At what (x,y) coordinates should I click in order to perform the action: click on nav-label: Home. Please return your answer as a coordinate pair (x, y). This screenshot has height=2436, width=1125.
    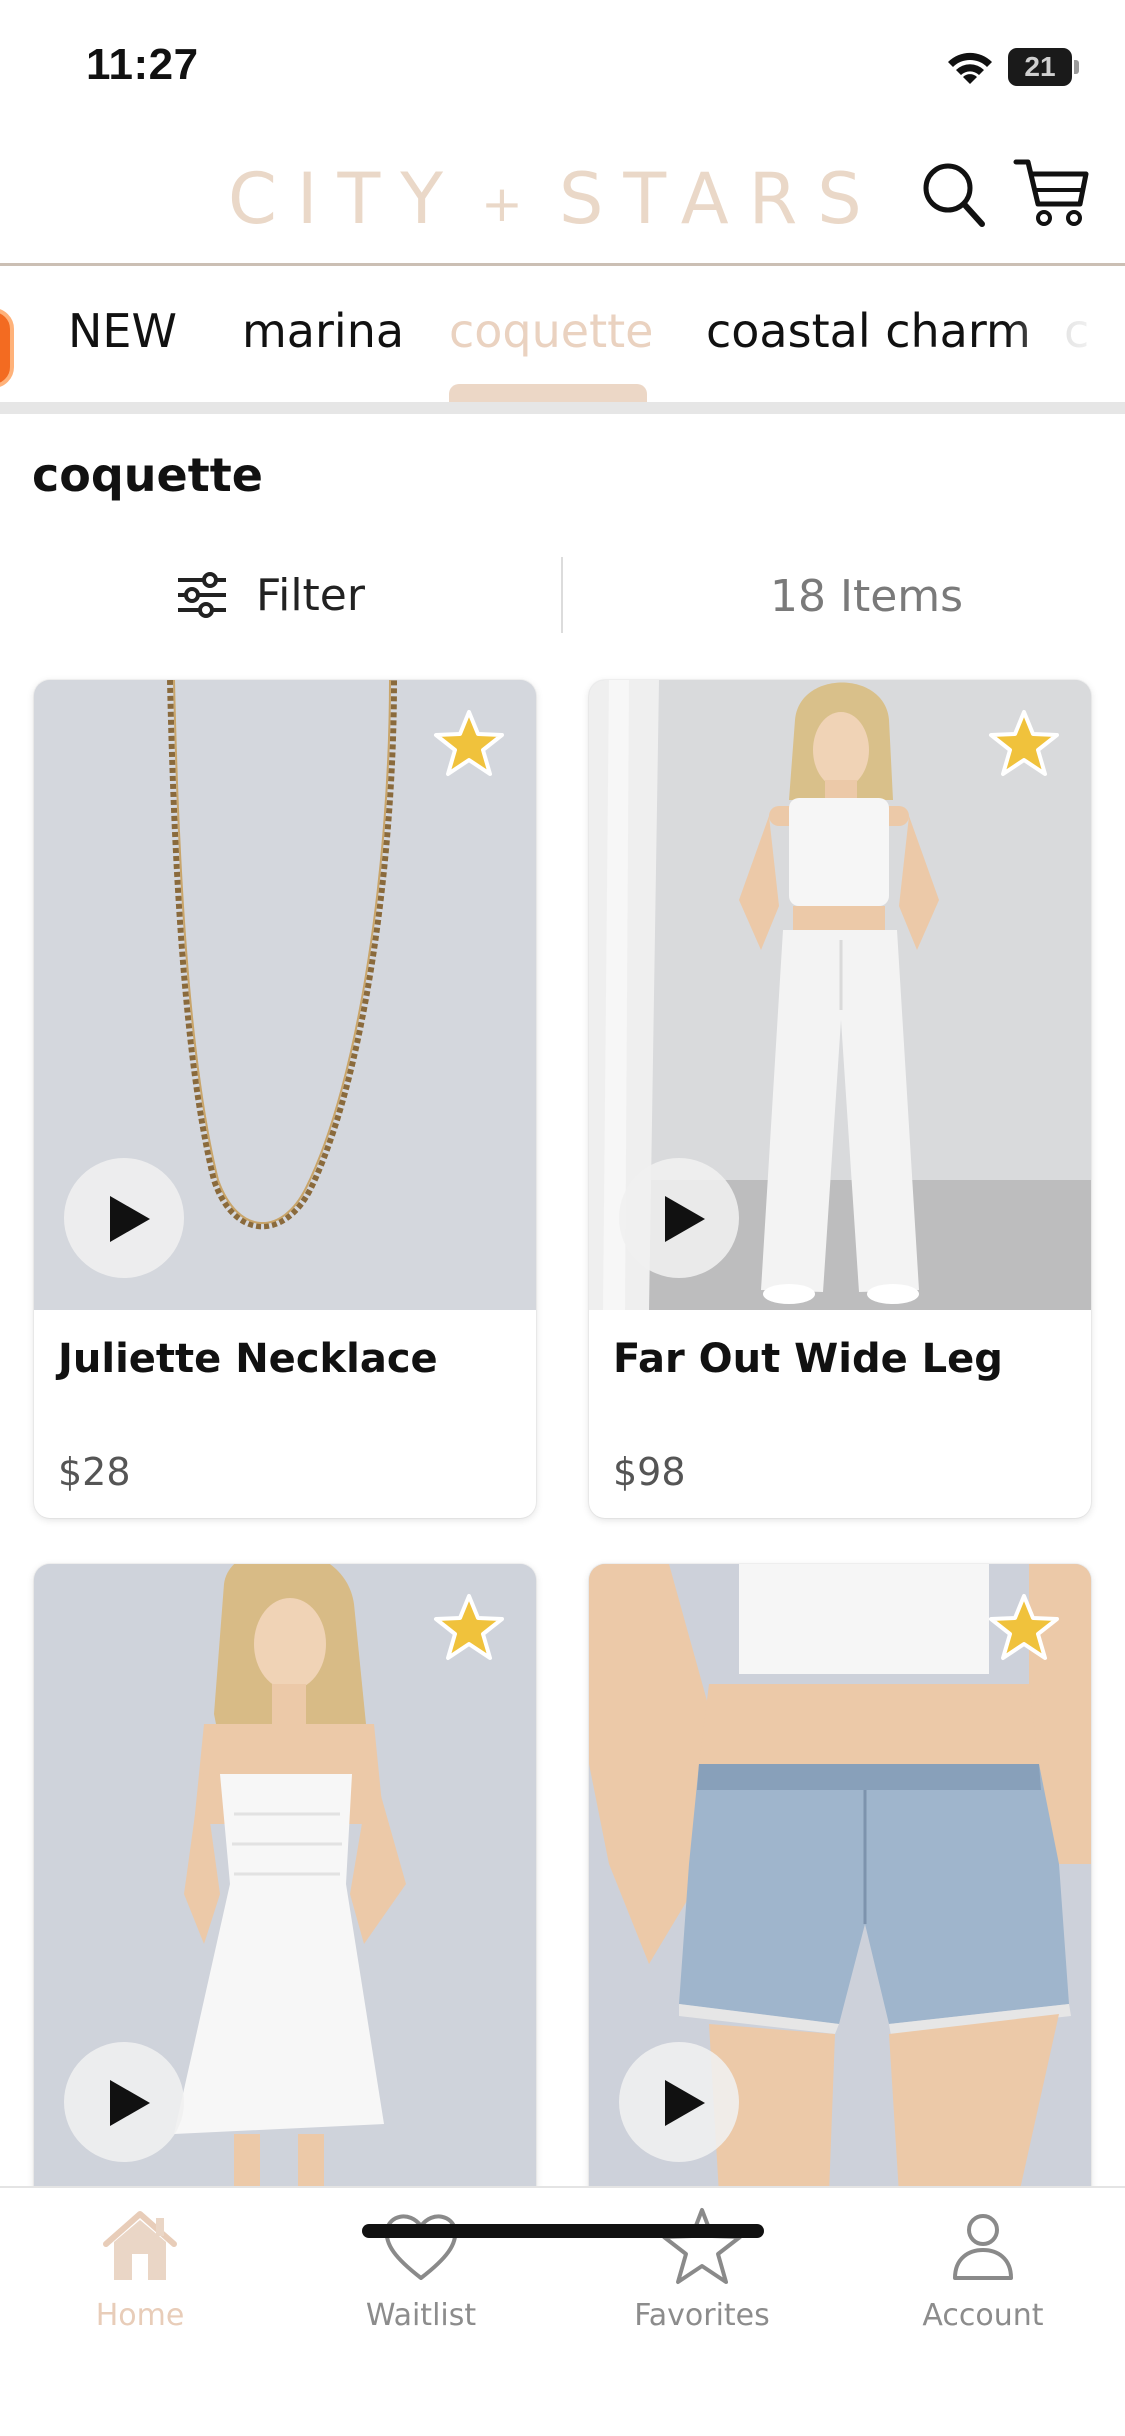
    Looking at the image, I should click on (140, 2315).